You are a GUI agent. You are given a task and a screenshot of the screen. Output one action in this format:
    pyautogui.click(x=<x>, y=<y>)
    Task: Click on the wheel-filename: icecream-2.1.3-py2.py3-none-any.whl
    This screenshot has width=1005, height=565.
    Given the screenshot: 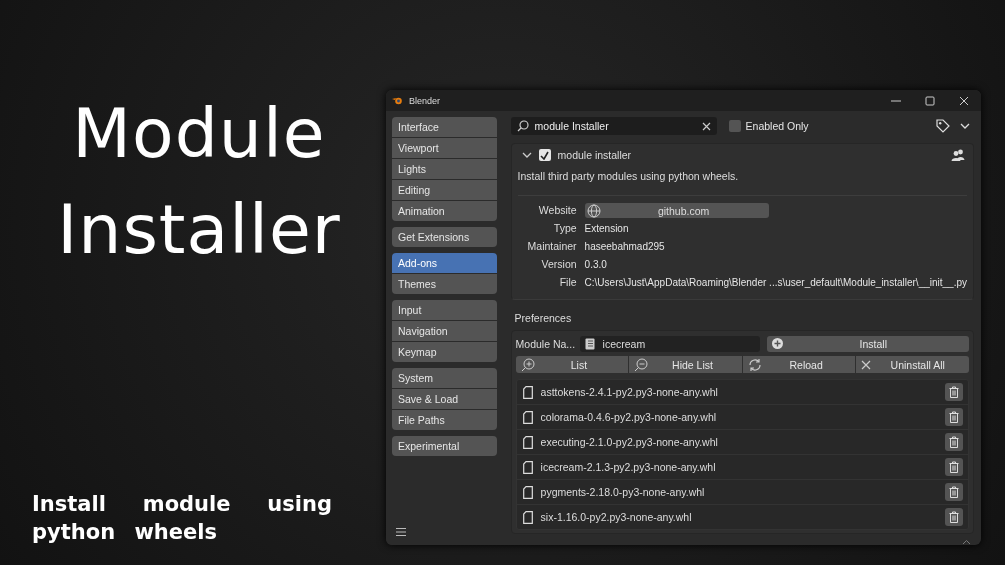 What is the action you would take?
    pyautogui.click(x=628, y=467)
    